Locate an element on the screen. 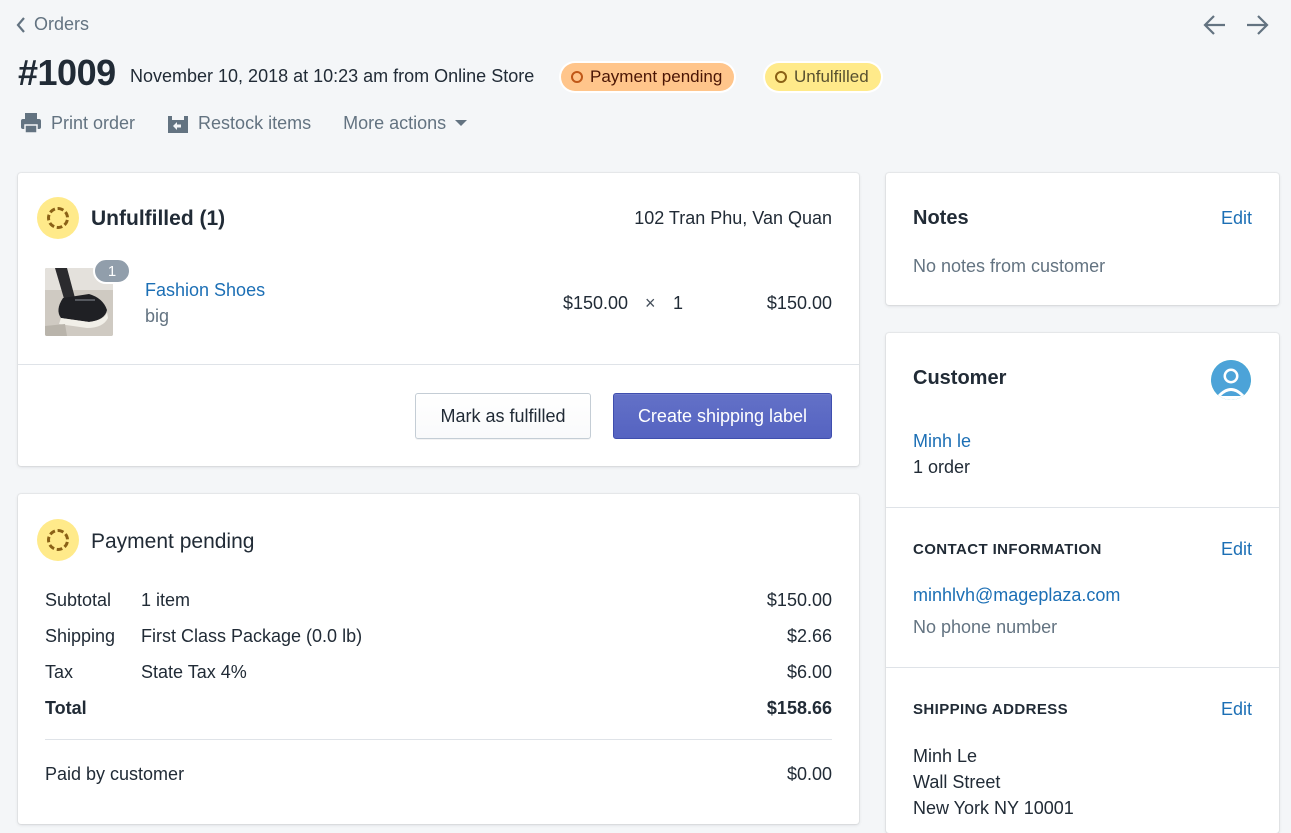 Image resolution: width=1291 pixels, height=833 pixels. subtotal-desc: 1 item is located at coordinates (166, 600).